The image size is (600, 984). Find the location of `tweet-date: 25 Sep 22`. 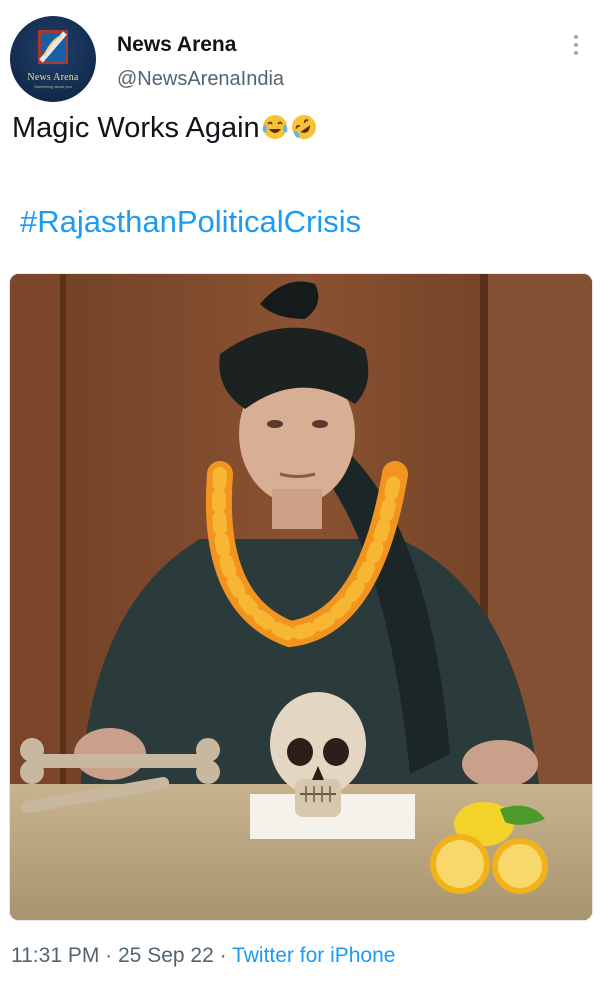

tweet-date: 25 Sep 22 is located at coordinates (166, 955).